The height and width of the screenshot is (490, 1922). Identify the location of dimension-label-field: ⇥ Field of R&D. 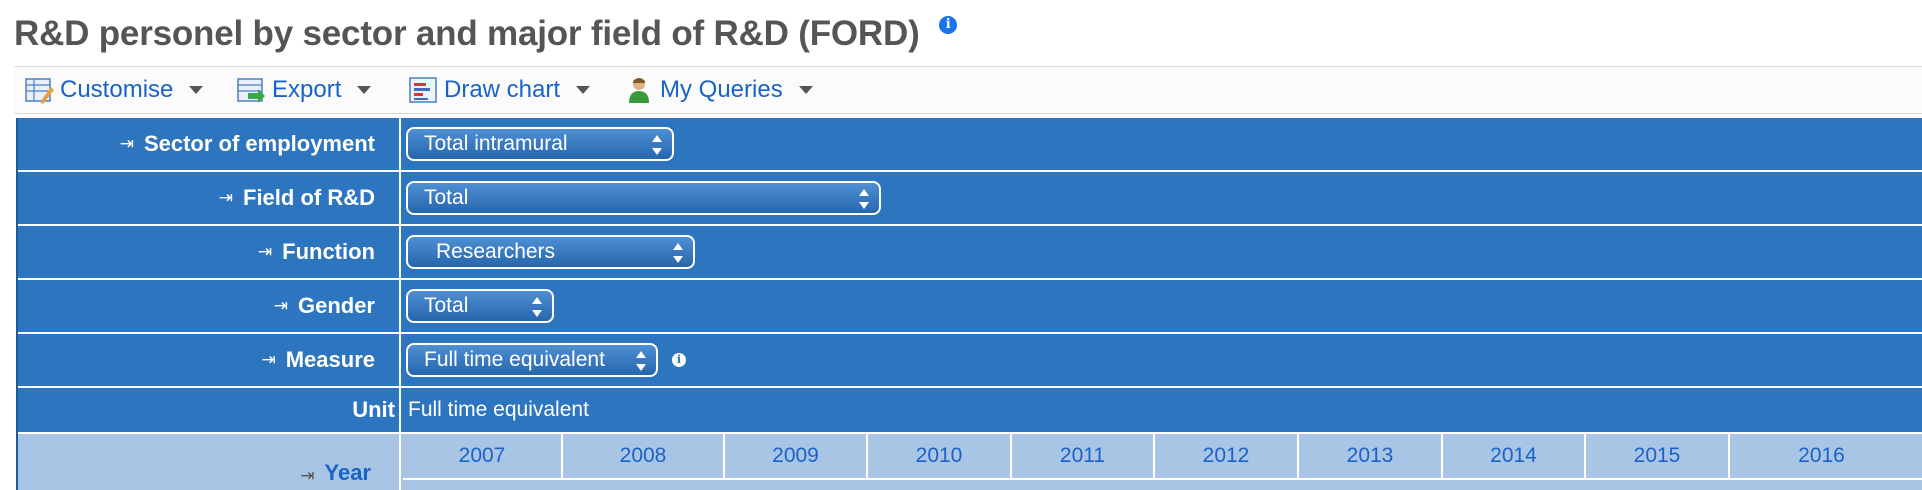
(209, 198).